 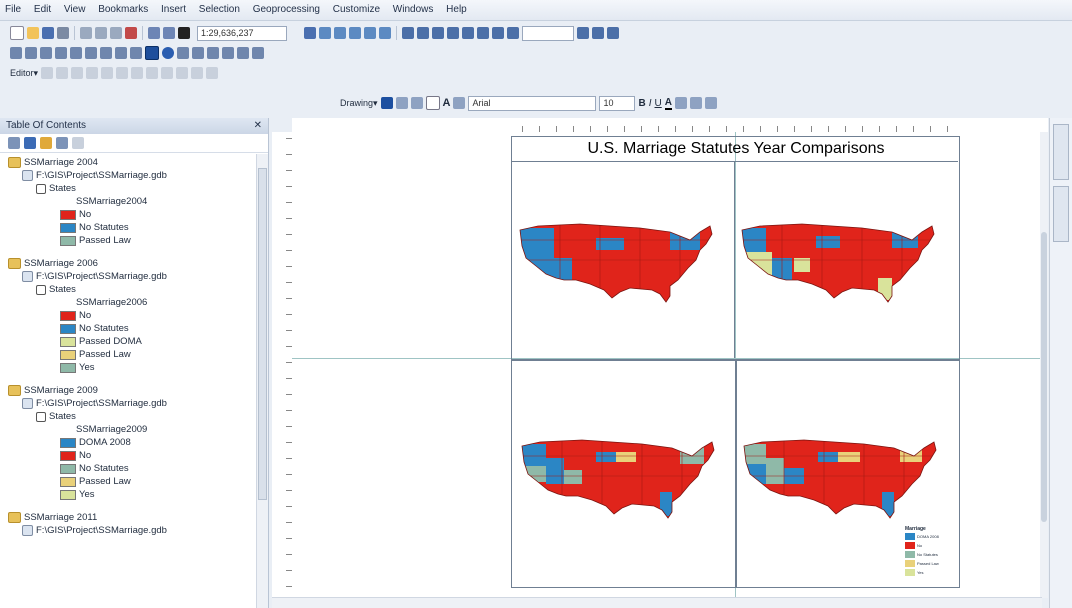 I want to click on data-frame-2009, so click(x=623, y=474).